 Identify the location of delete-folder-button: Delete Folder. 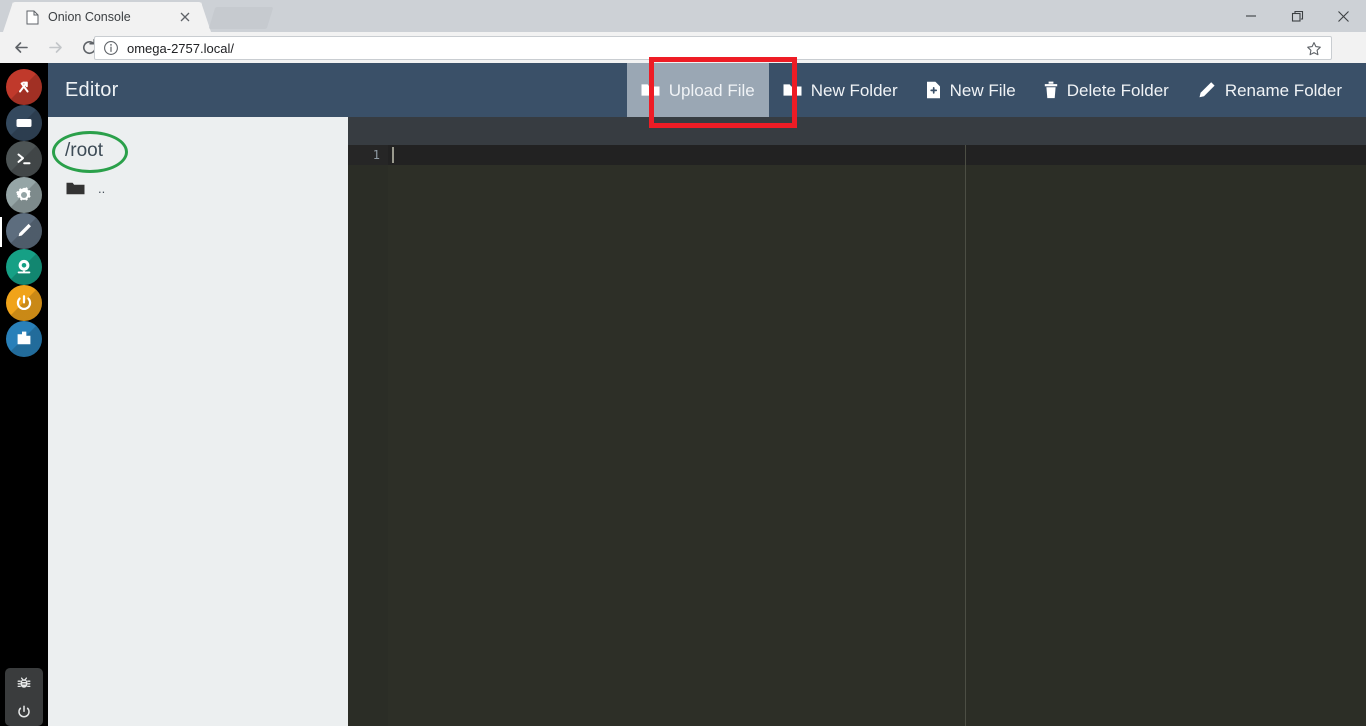
(1106, 90).